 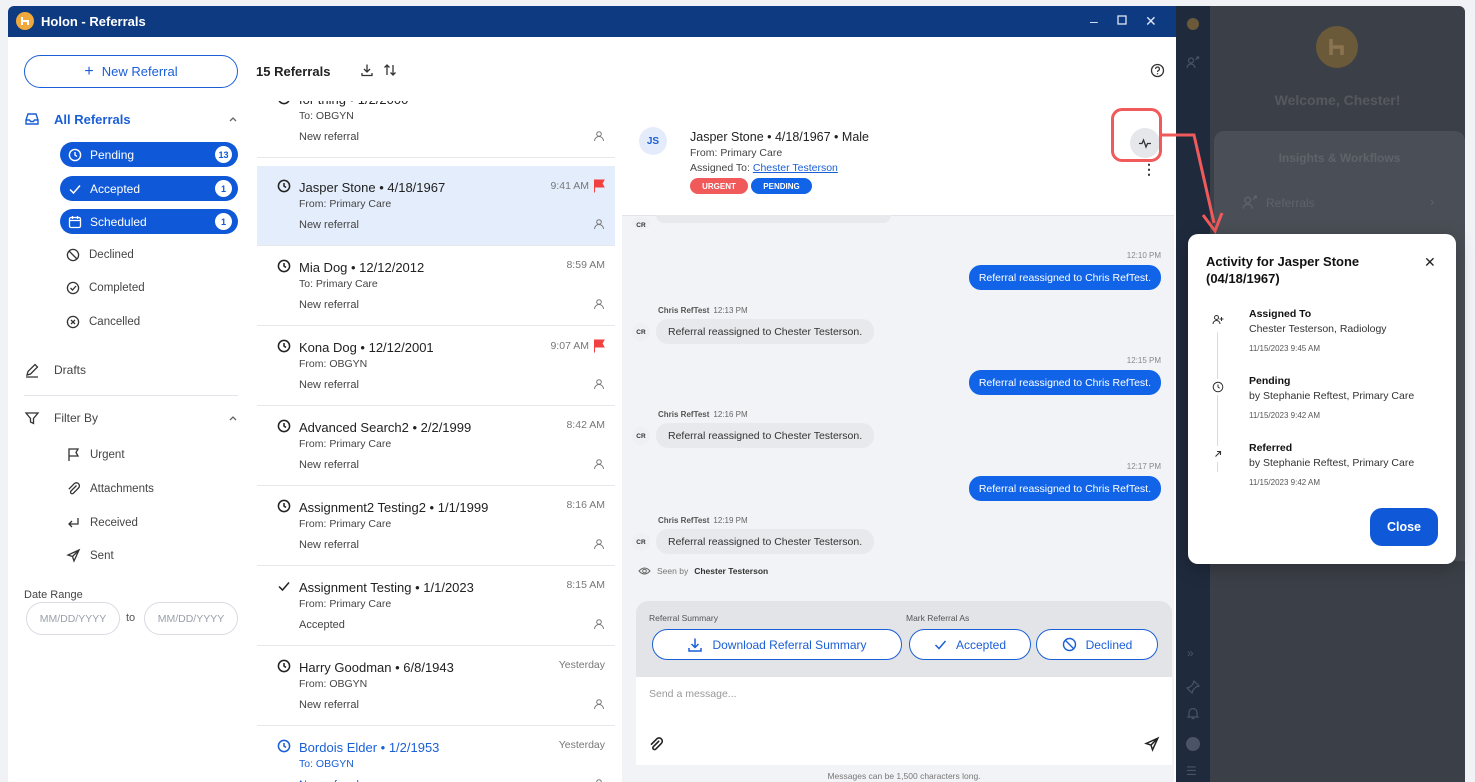 I want to click on sidebar-item-declined: Declined, so click(x=100, y=255).